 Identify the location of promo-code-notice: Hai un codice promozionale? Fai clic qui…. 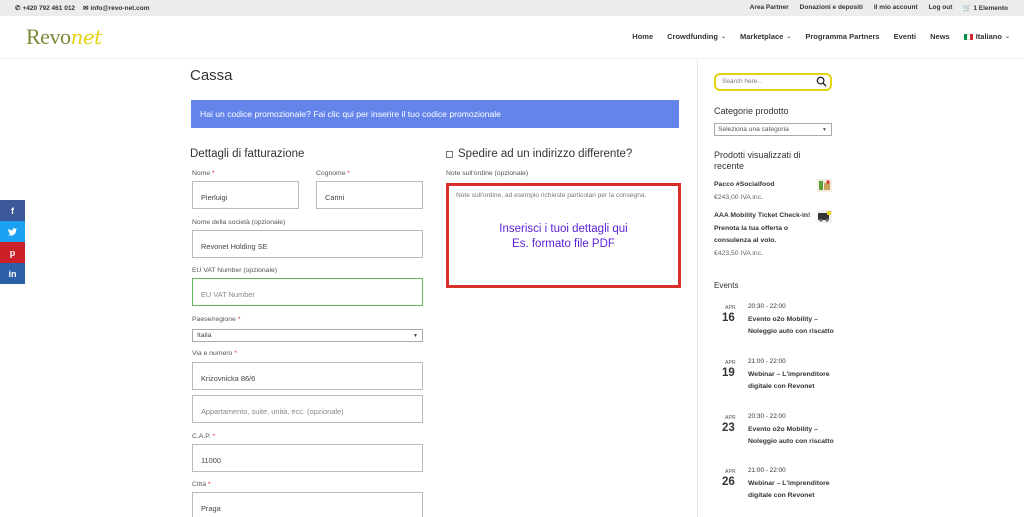
(435, 114).